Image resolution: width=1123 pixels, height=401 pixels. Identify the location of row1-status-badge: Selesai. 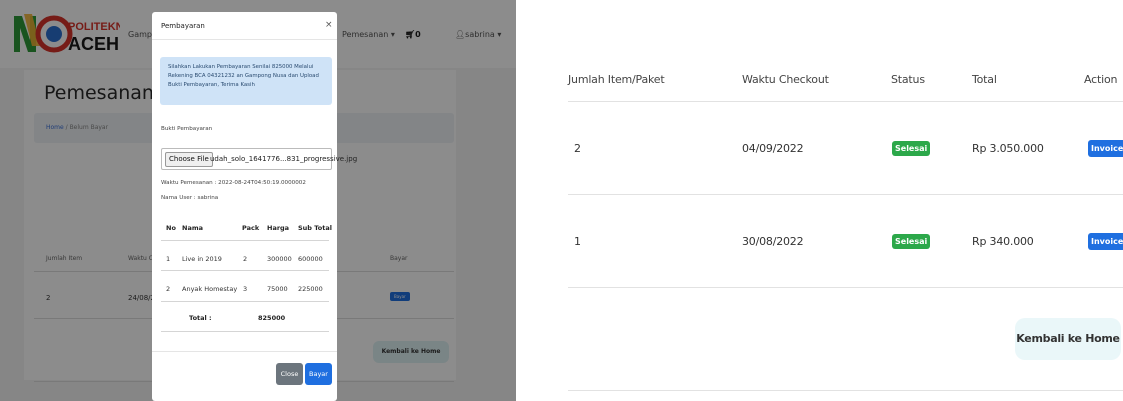
(911, 148).